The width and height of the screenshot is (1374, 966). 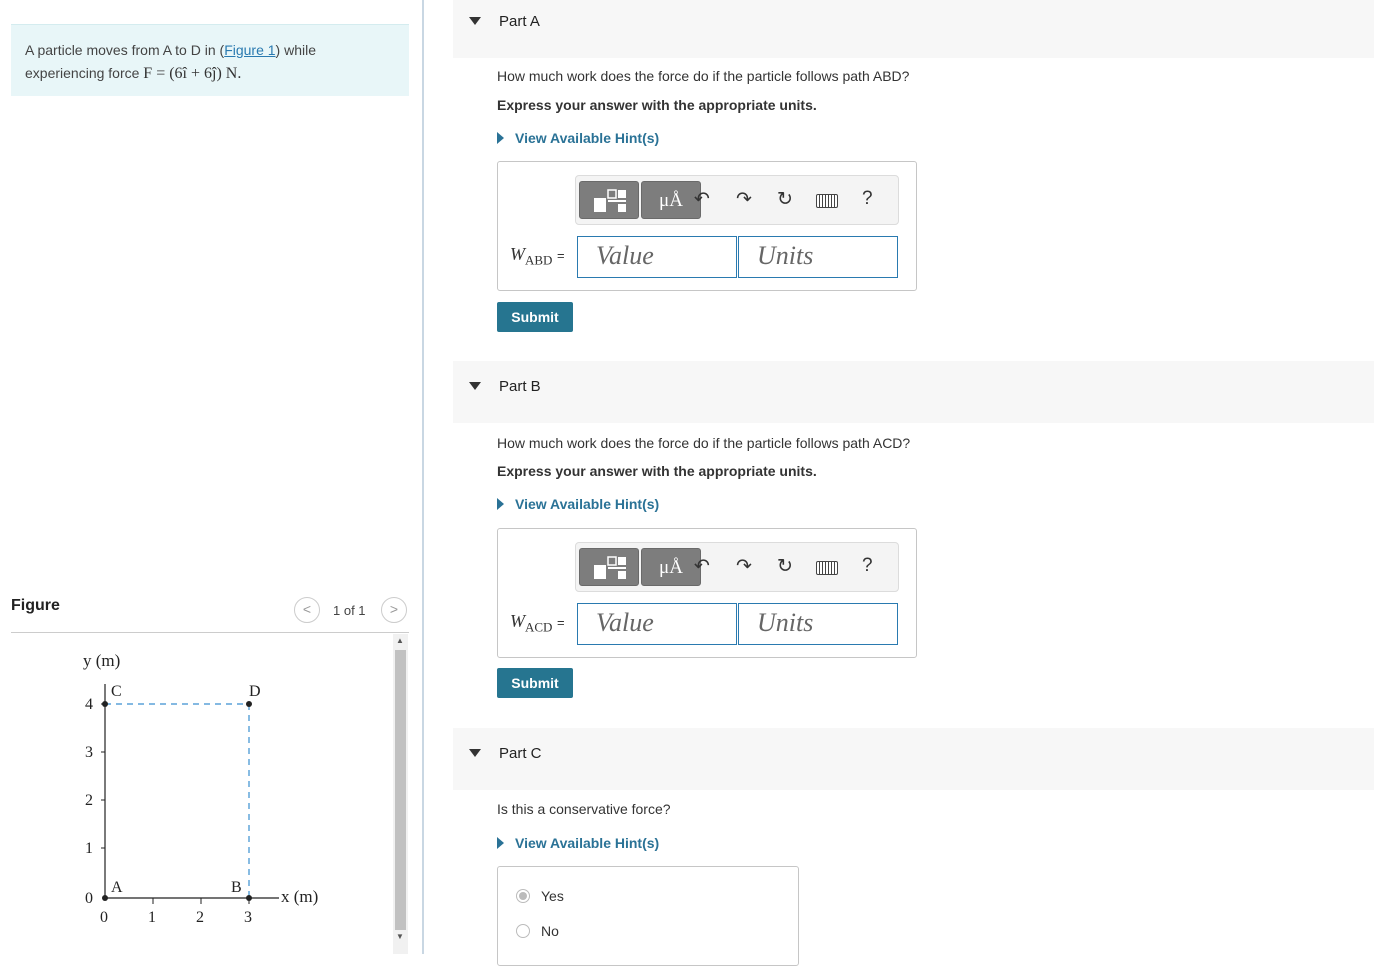 I want to click on x-tick-label: 2, so click(x=200, y=917).